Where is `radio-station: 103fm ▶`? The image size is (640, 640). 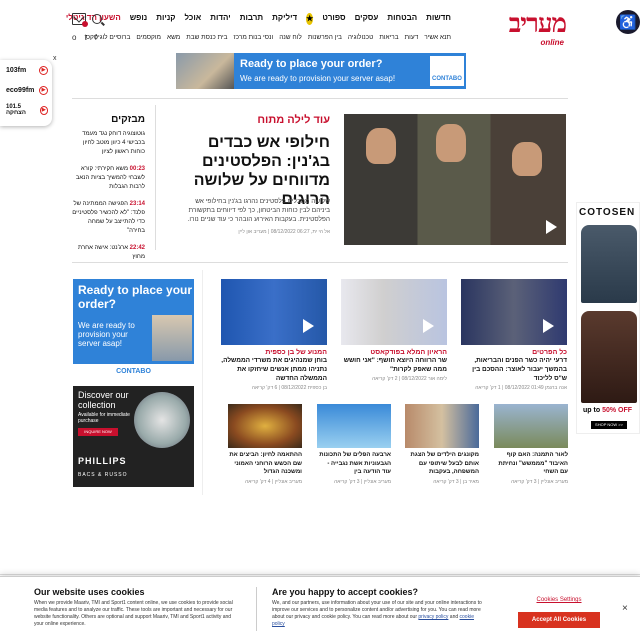 radio-station: 103fm ▶ is located at coordinates (26, 70).